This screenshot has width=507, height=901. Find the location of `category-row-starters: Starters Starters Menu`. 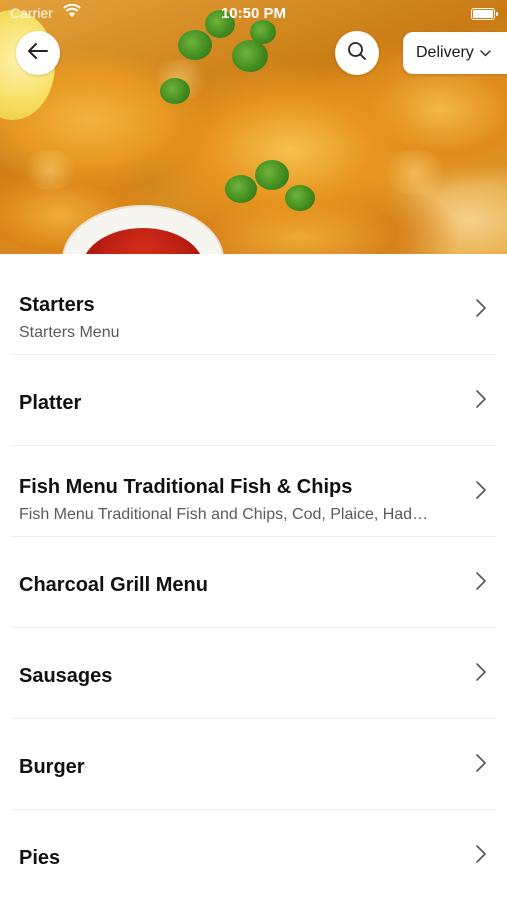

category-row-starters: Starters Starters Menu is located at coordinates (253, 309).